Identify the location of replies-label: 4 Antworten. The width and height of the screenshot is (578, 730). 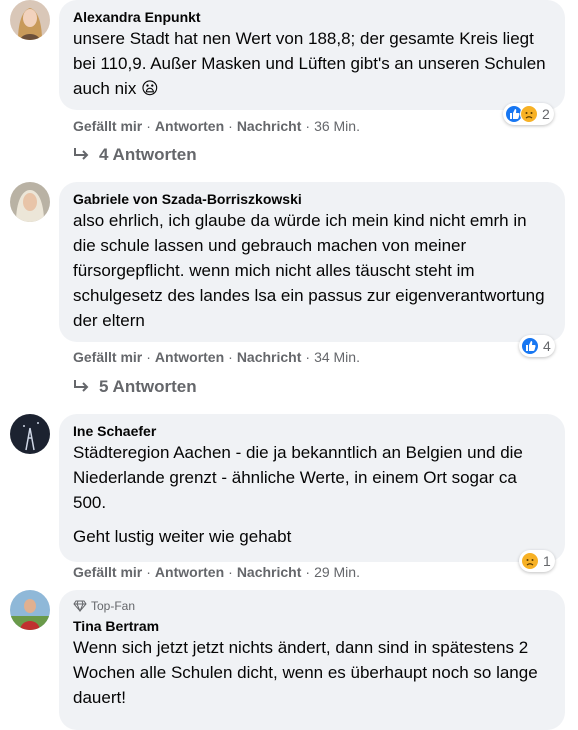
(148, 154).